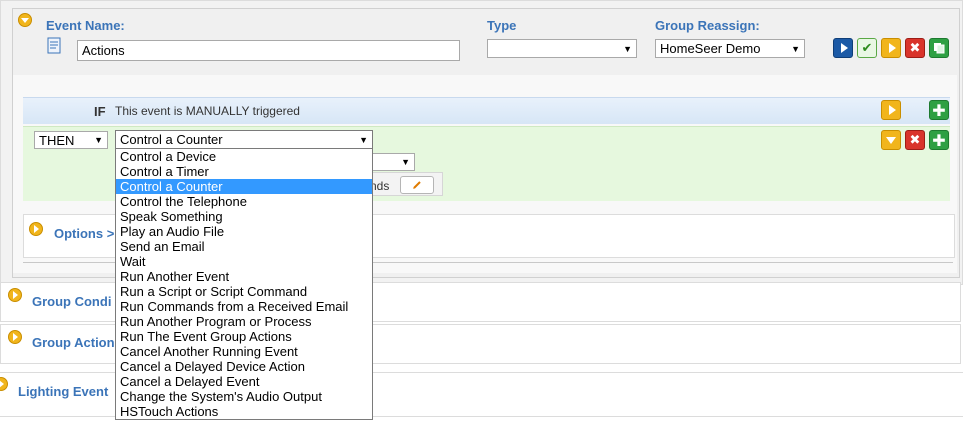  Describe the element at coordinates (171, 139) in the screenshot. I see `action-type-value: Control a Counter` at that location.